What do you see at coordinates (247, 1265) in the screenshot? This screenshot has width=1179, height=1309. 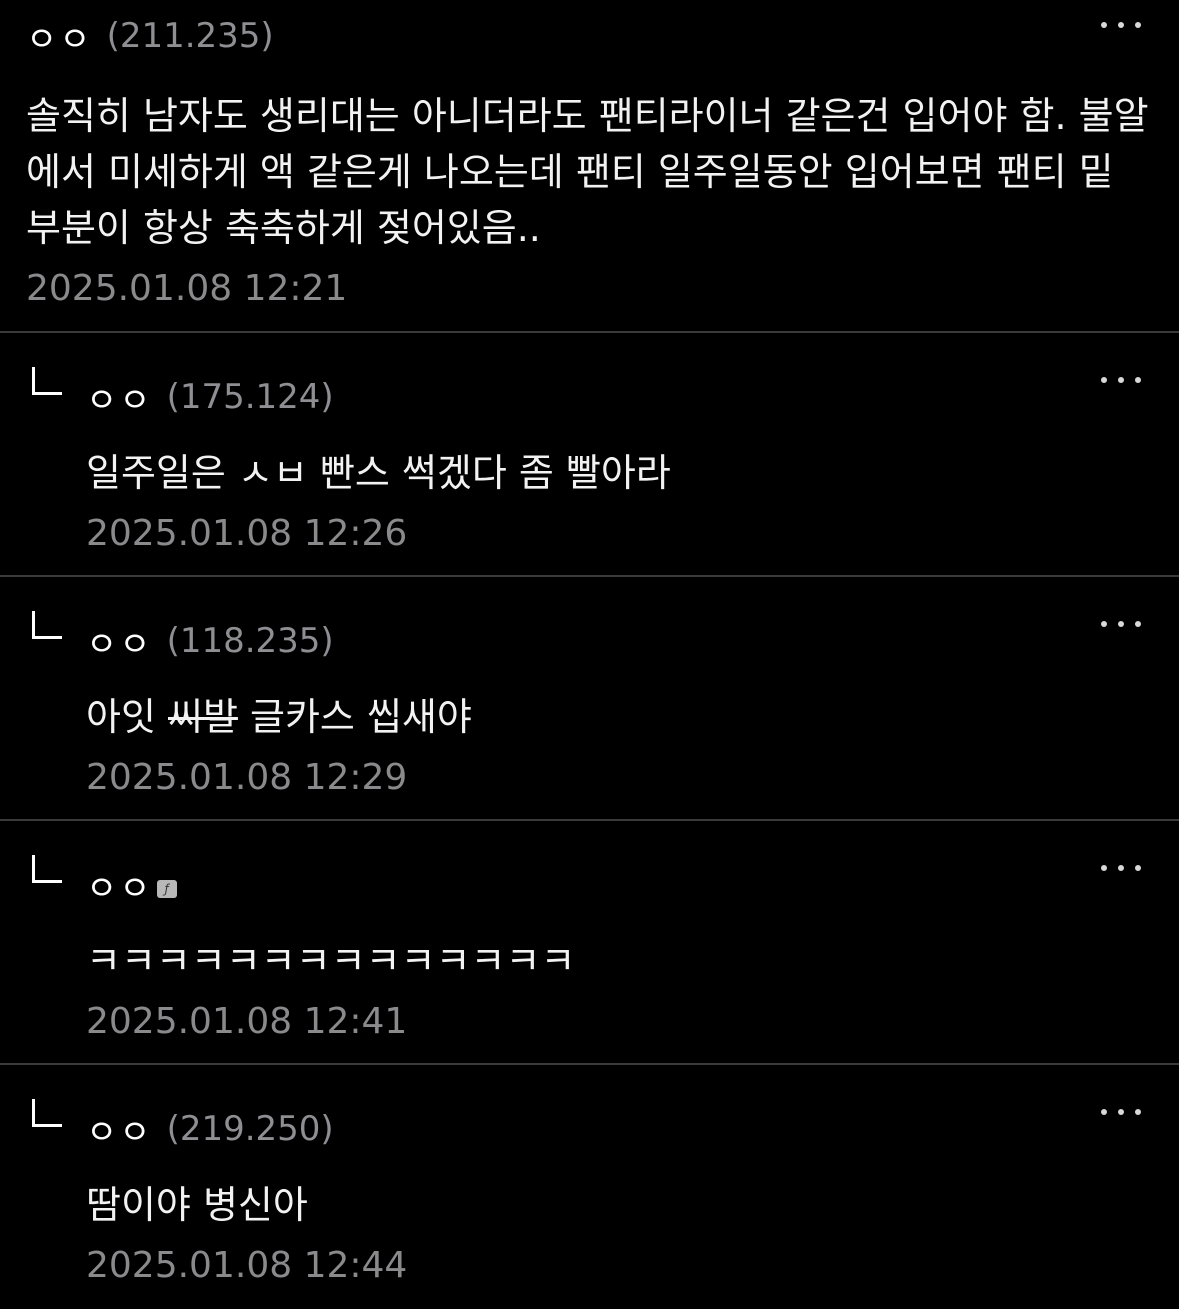 I see `reply-timestamp: 2025.01.08 12:44` at bounding box center [247, 1265].